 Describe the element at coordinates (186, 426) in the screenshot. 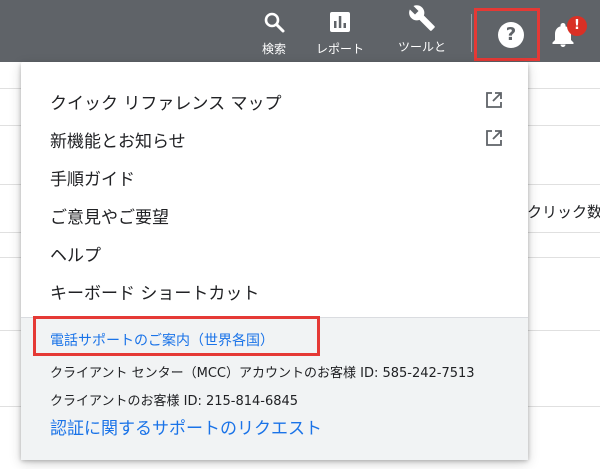

I see `verification-support-request-link: 認証に関するサポートのリクエスト` at that location.